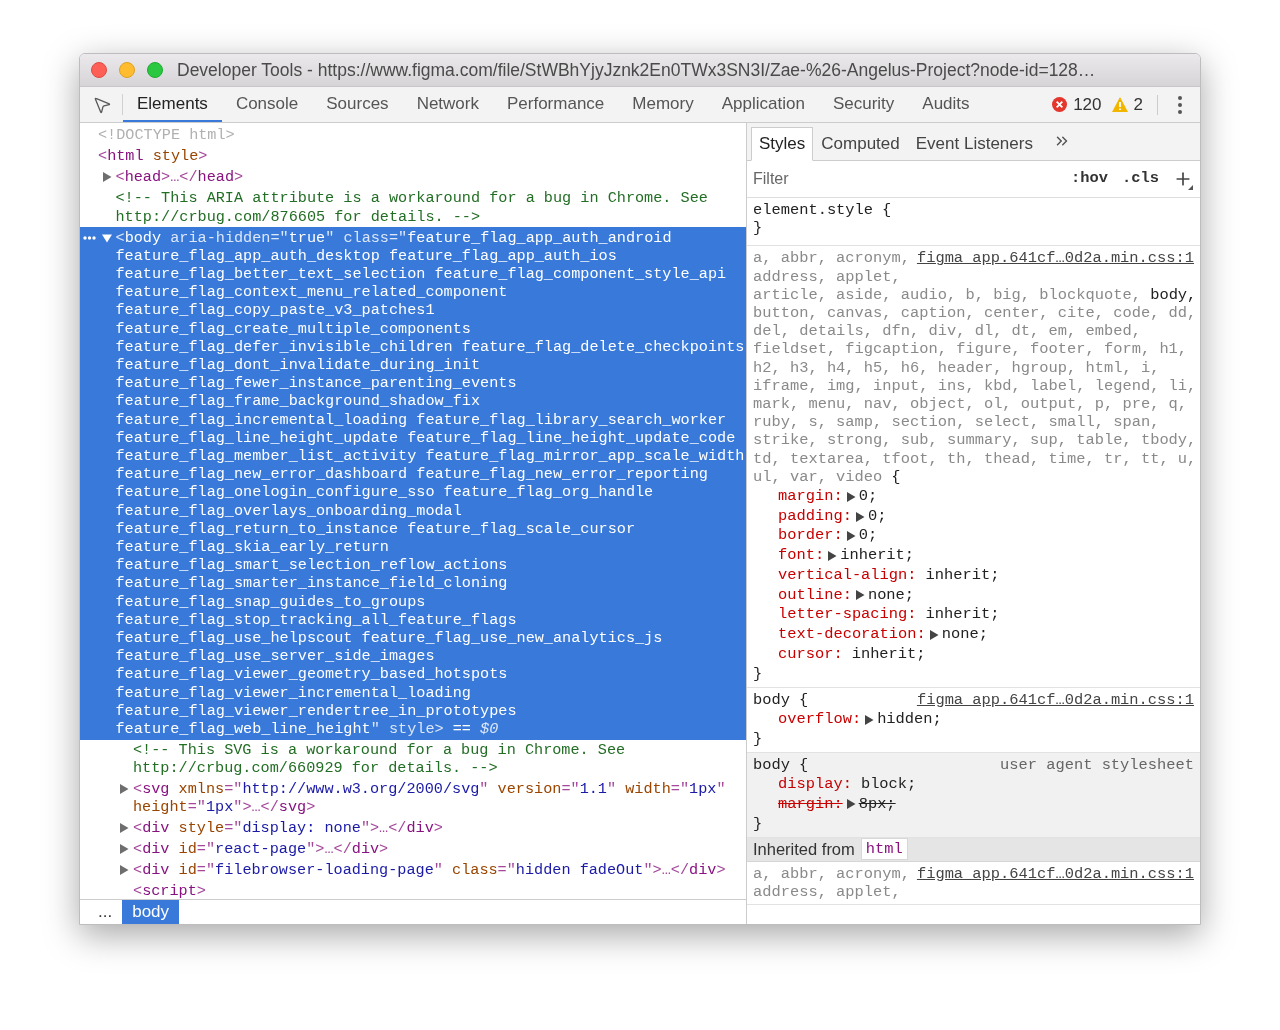 Image resolution: width=1280 pixels, height=1030 pixels. Describe the element at coordinates (810, 654) in the screenshot. I see `css-property-name: cursor:` at that location.